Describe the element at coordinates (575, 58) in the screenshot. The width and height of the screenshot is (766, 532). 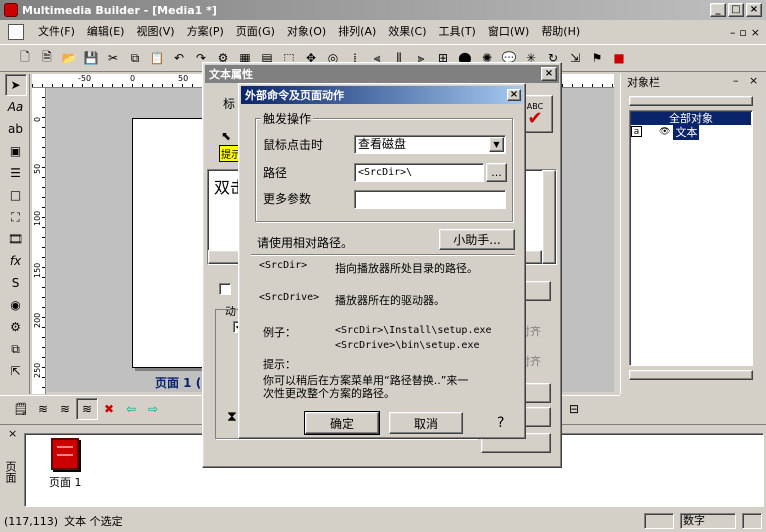
I see `export-icon: ⇲` at that location.